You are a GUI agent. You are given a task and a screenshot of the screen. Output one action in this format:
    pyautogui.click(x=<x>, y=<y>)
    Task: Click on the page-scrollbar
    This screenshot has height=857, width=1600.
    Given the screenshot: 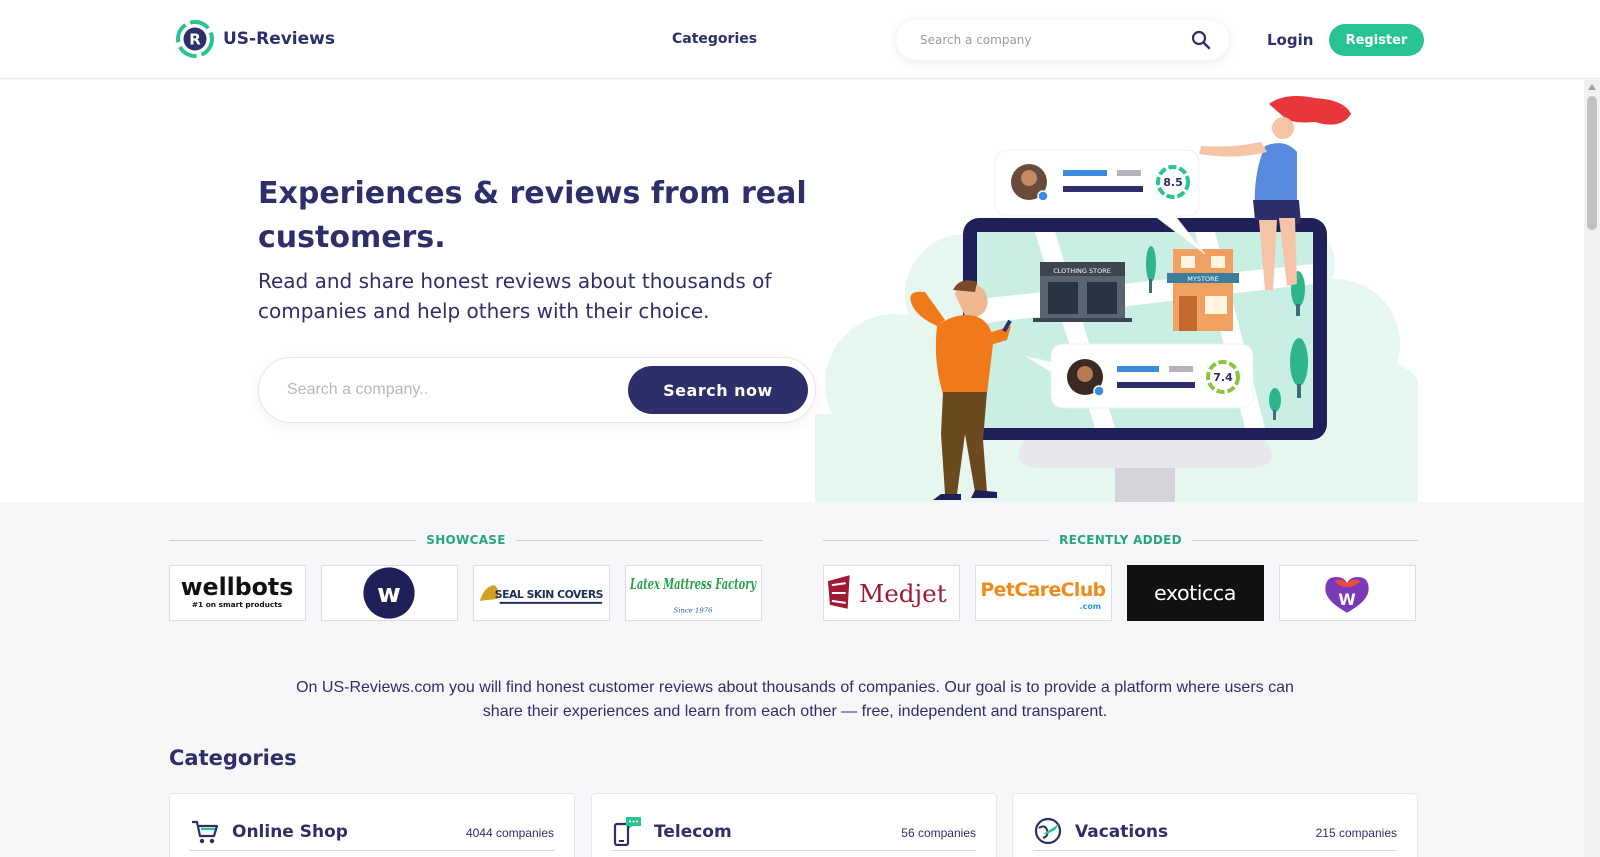 What is the action you would take?
    pyautogui.click(x=1592, y=468)
    